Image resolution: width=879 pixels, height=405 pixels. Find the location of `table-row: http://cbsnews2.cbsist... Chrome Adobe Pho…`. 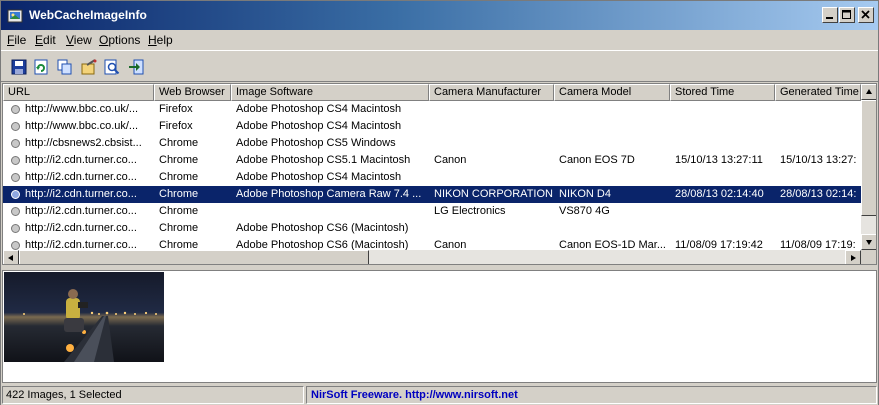

table-row: http://cbsnews2.cbsist... Chrome Adobe Pho… is located at coordinates (432, 143).